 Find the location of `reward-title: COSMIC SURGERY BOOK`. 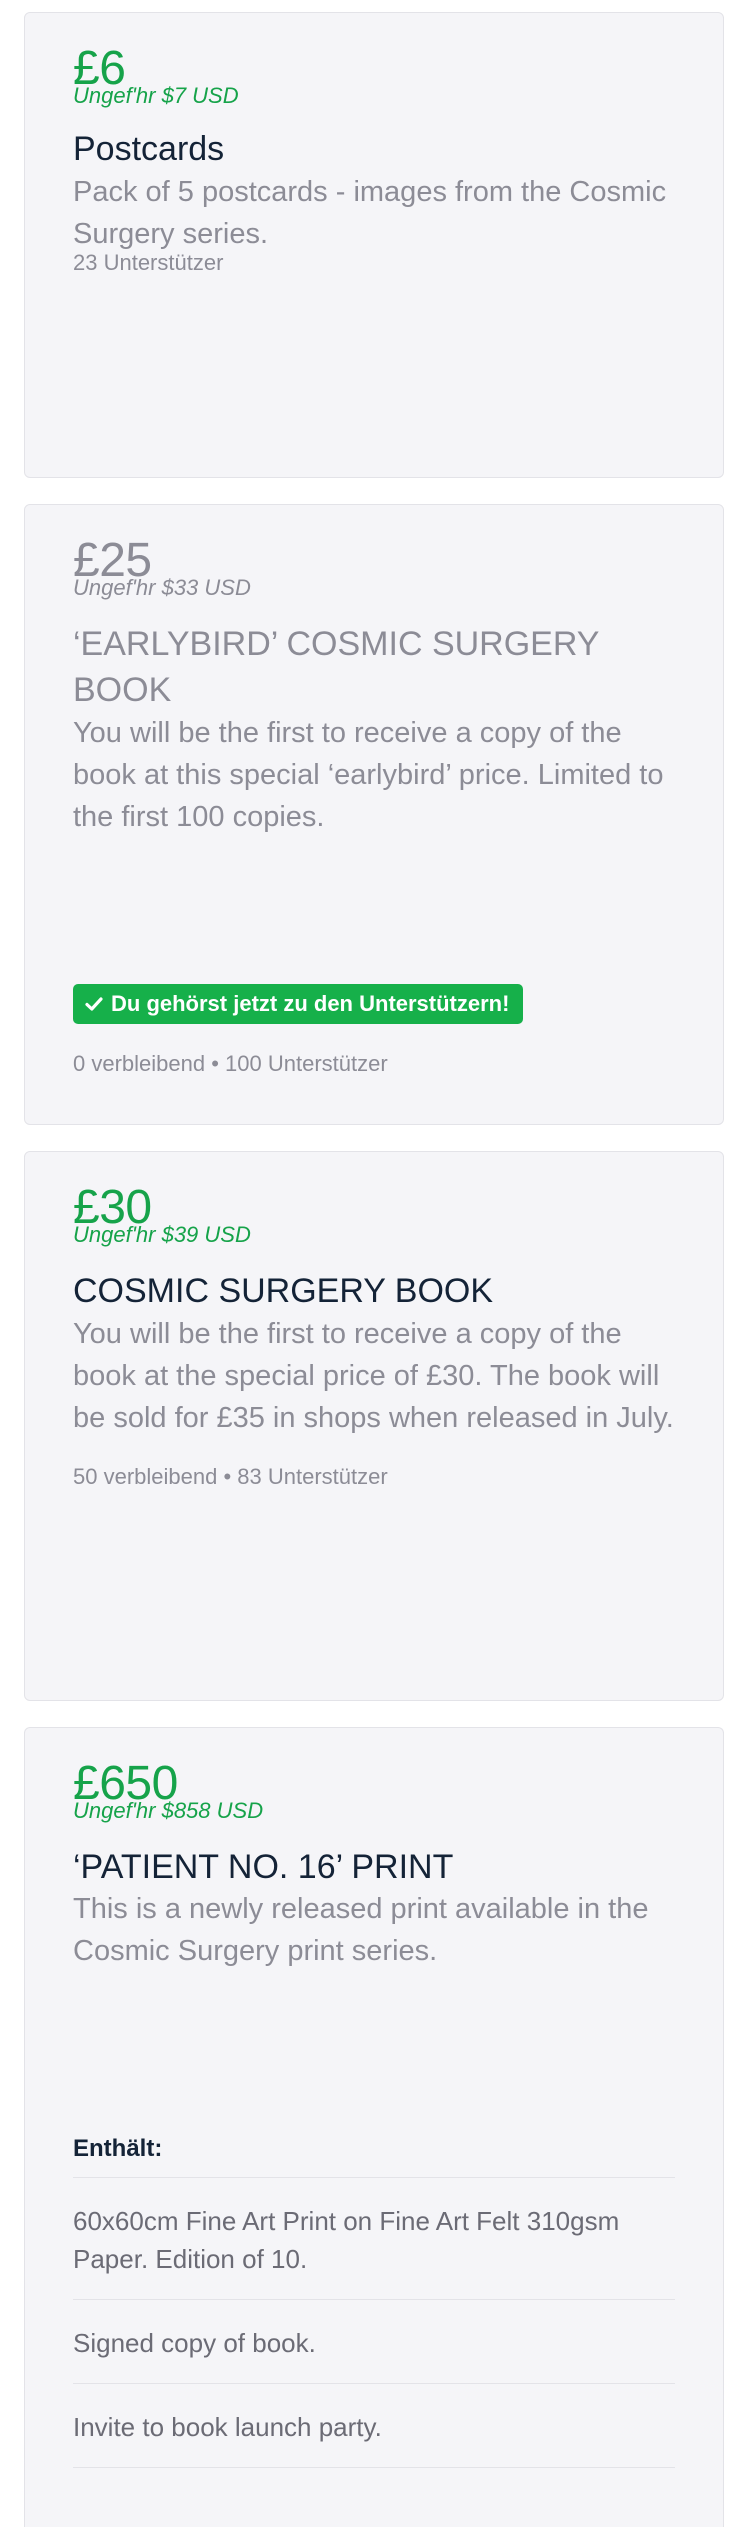

reward-title: COSMIC SURGERY BOOK is located at coordinates (283, 1291).